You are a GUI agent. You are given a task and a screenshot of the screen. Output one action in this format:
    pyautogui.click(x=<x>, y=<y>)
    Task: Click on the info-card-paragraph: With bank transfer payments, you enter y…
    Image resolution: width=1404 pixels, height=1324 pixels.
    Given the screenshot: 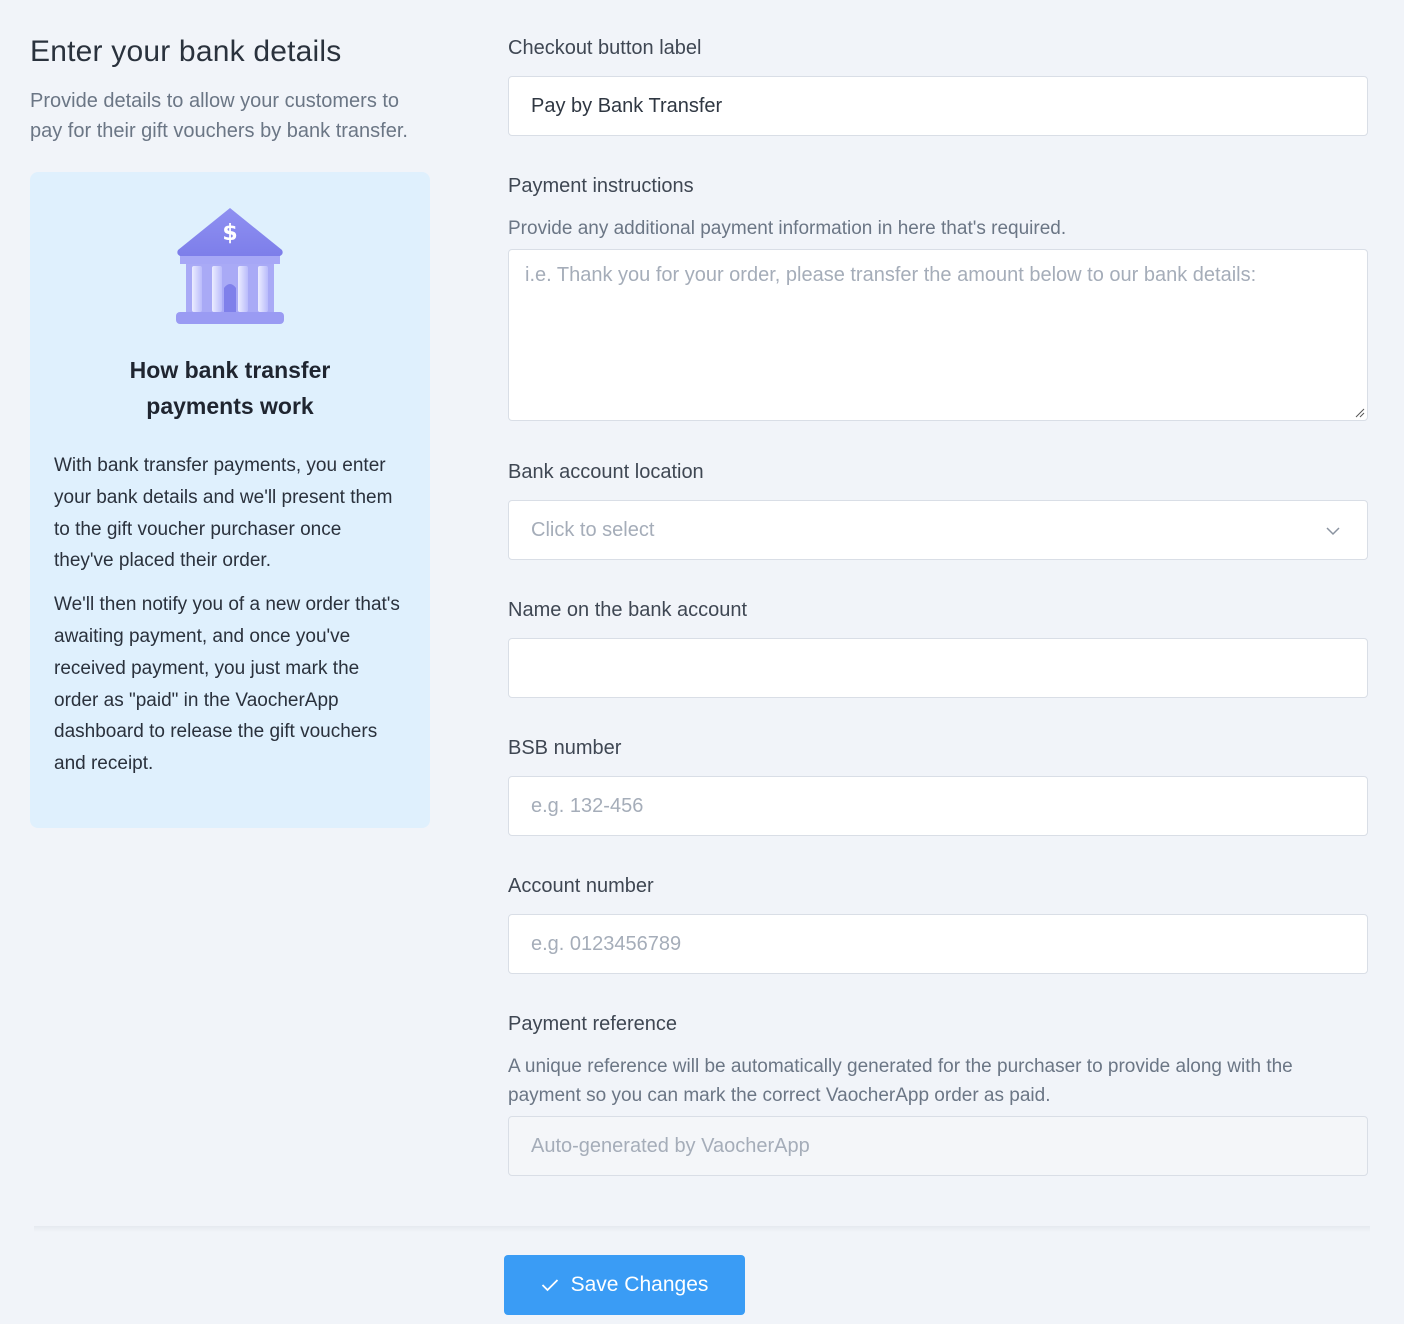 What is the action you would take?
    pyautogui.click(x=223, y=513)
    